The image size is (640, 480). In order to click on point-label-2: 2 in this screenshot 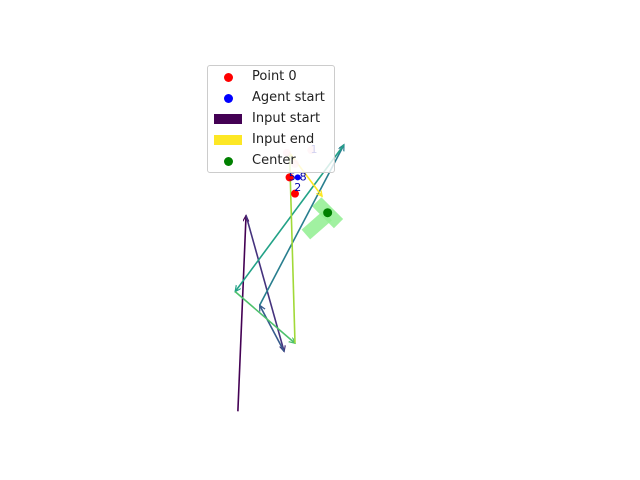, I will do `click(297, 187)`.